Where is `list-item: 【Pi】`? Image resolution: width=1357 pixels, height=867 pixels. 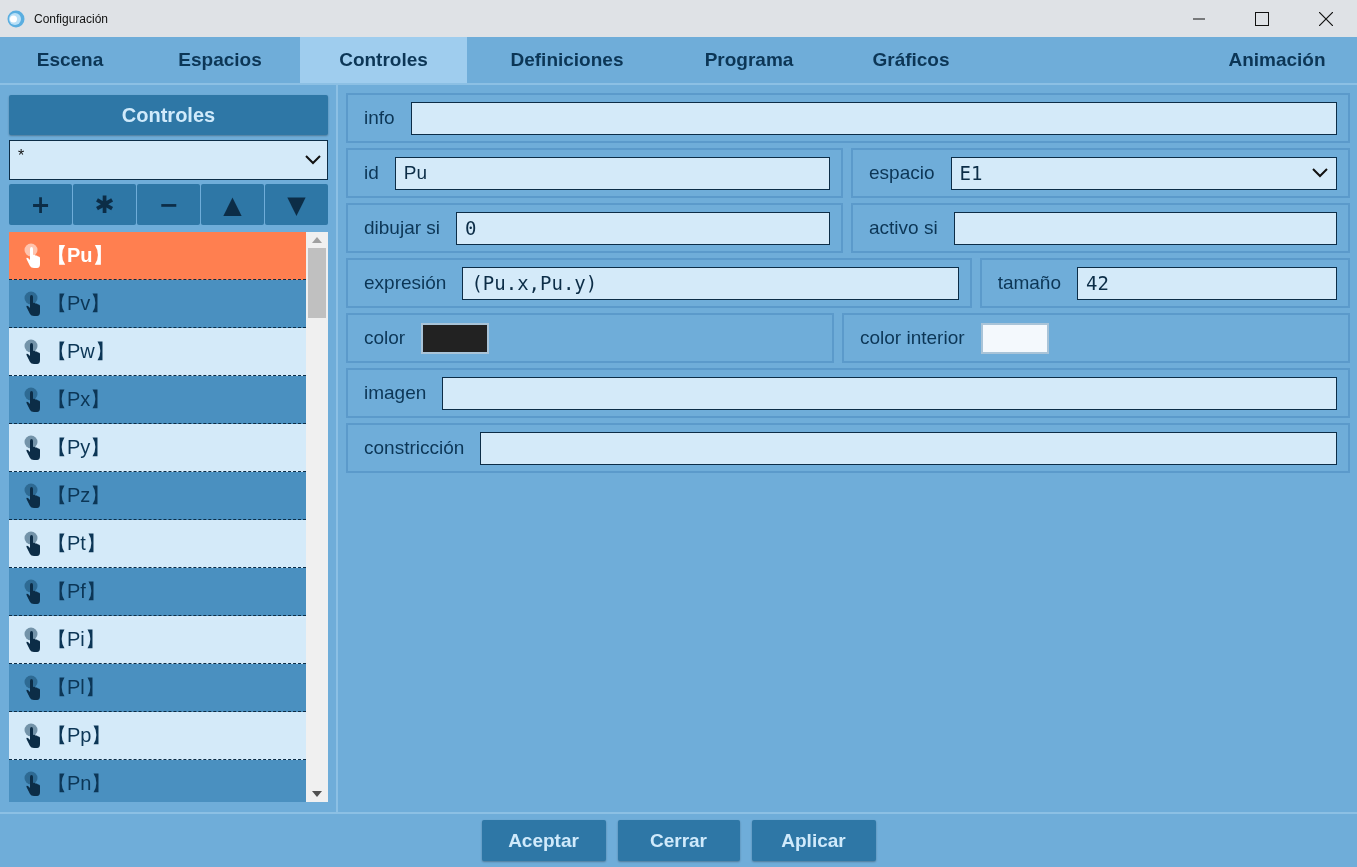
list-item: 【Pi】 is located at coordinates (157, 640).